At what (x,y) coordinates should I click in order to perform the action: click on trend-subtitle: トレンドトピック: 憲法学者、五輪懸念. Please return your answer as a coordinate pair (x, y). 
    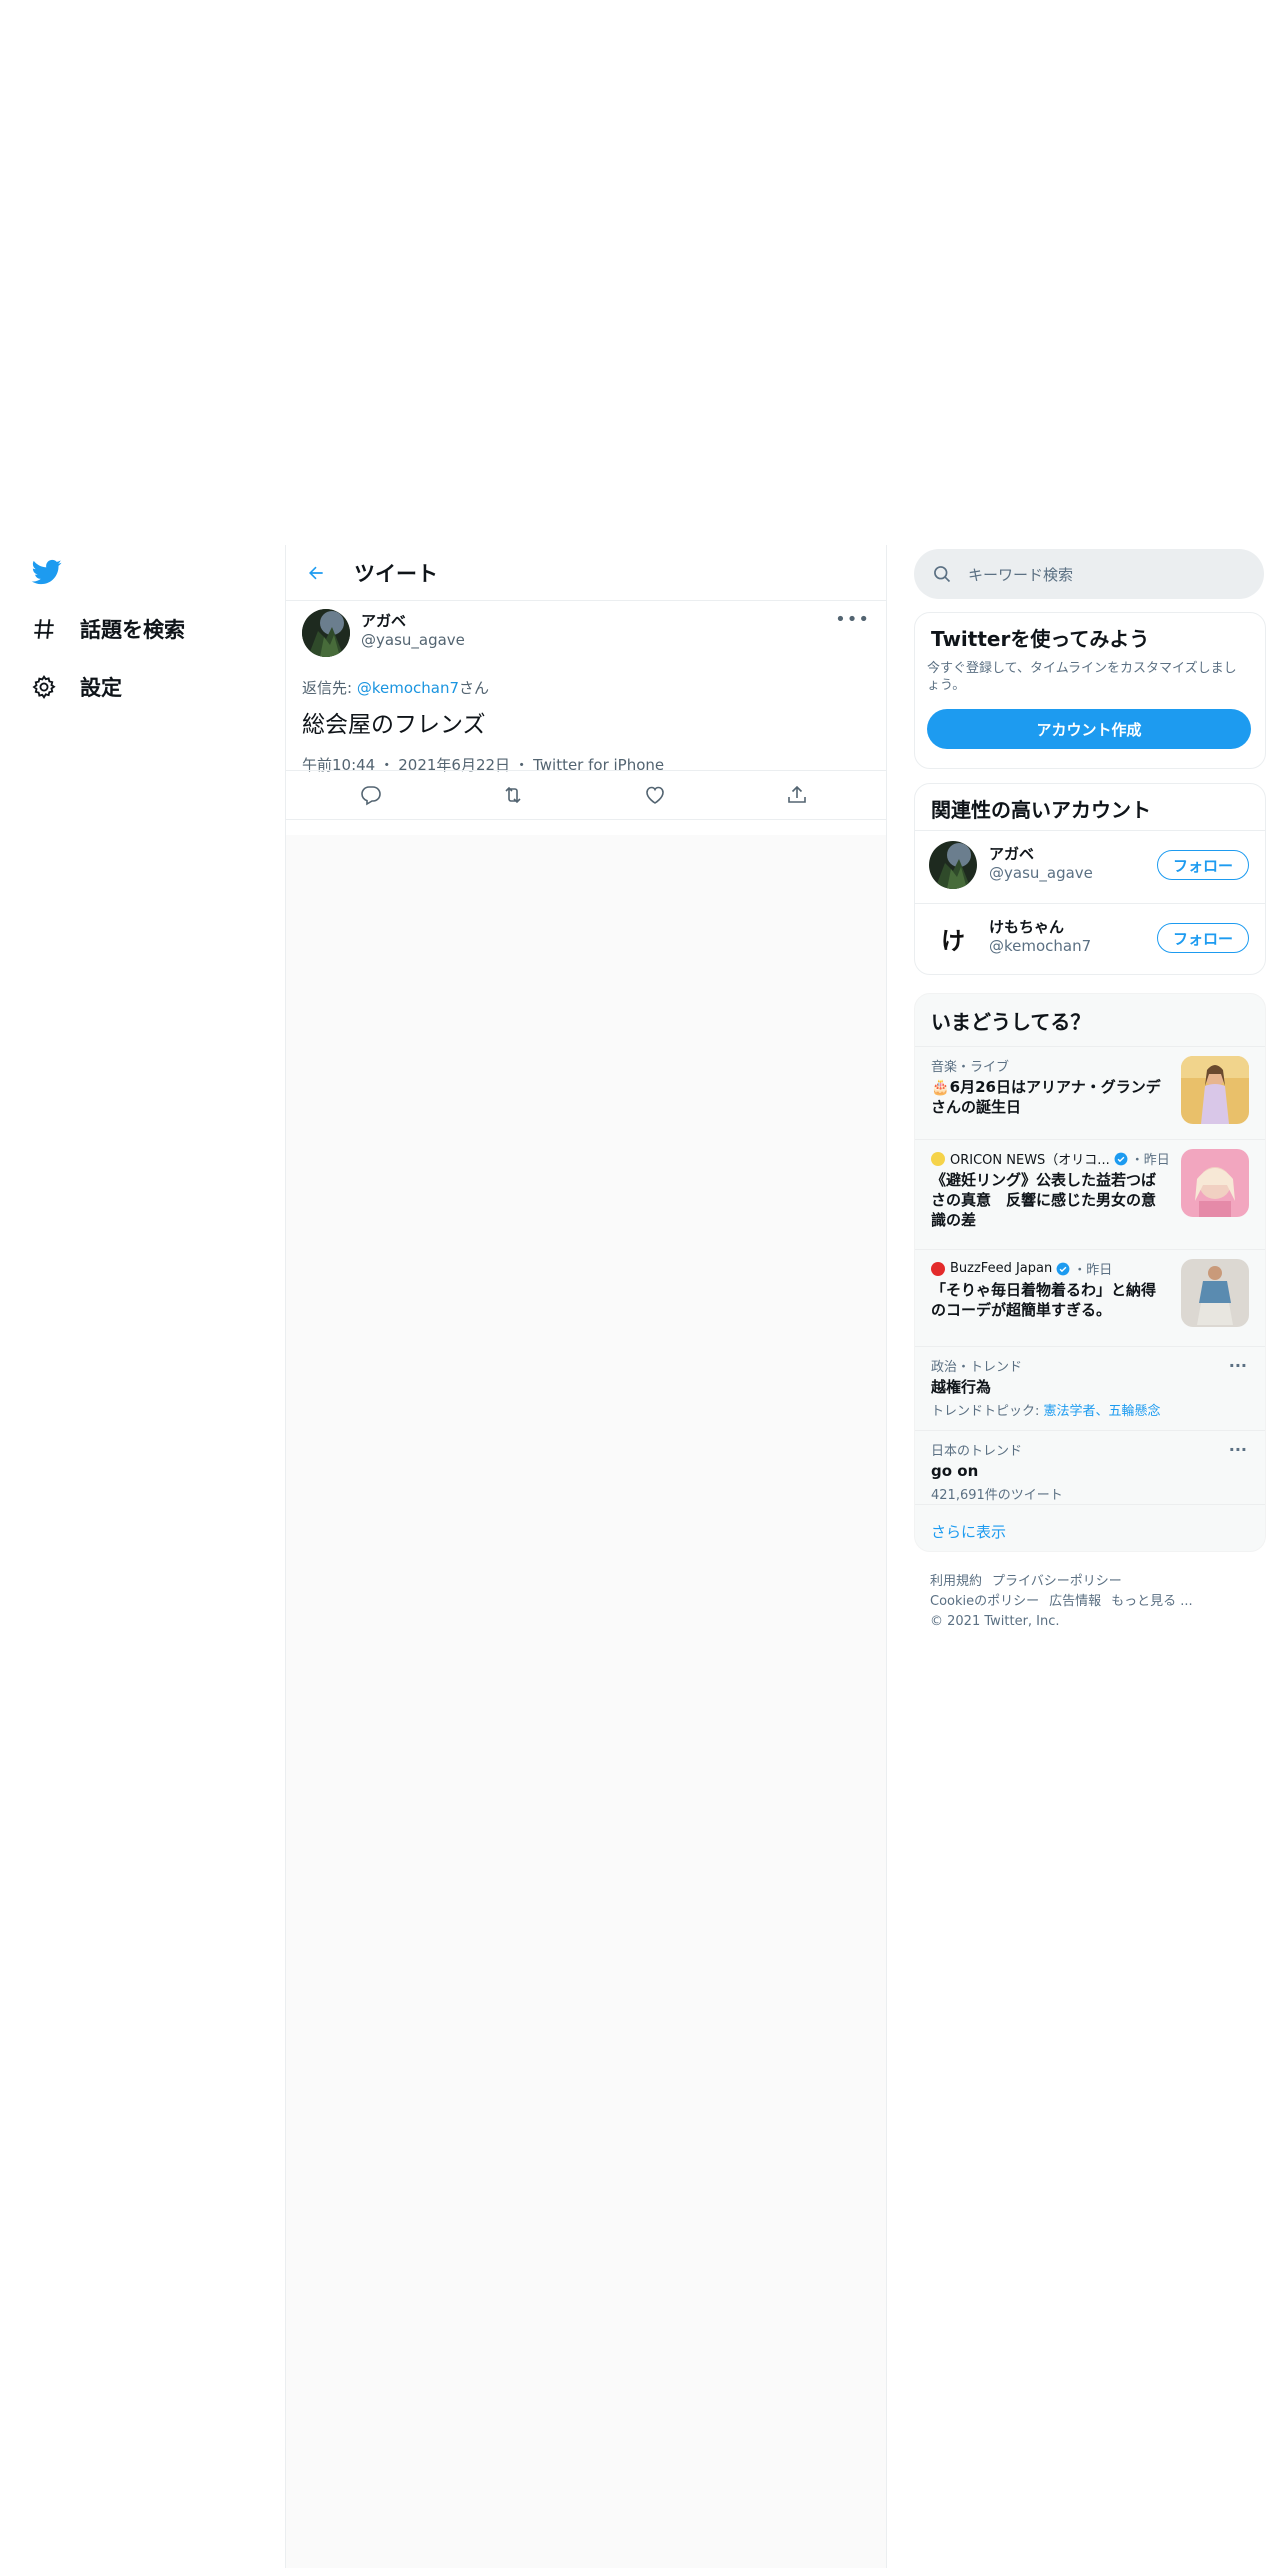
    Looking at the image, I should click on (1090, 1409).